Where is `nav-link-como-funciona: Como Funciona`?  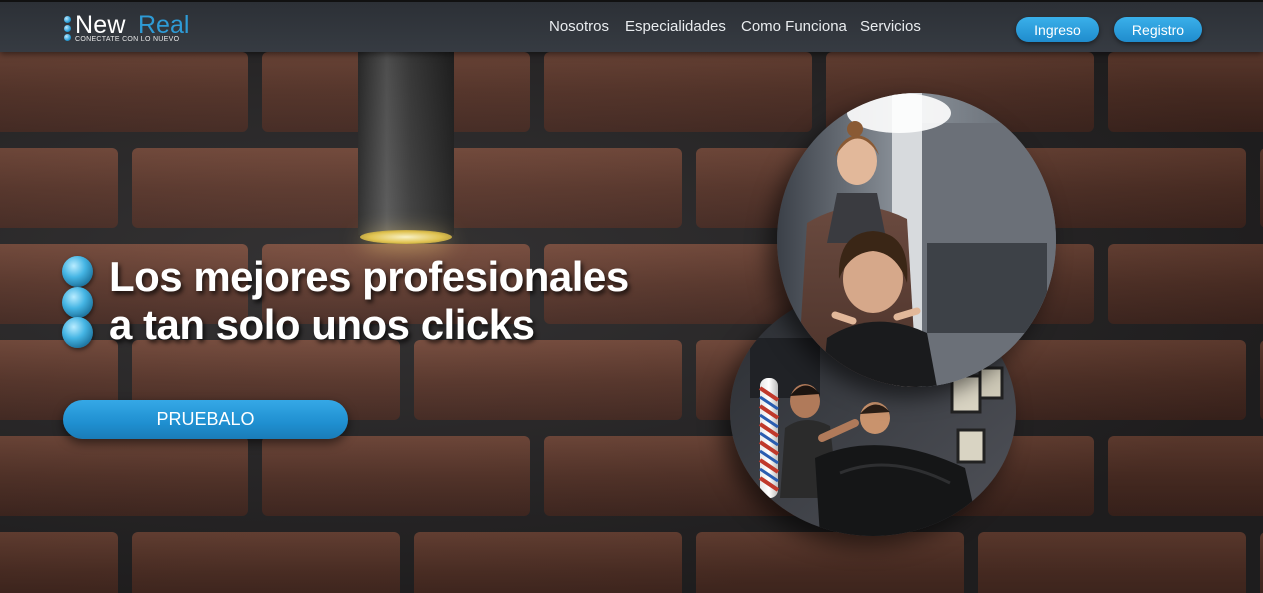
nav-link-como-funciona: Como Funciona is located at coordinates (794, 26).